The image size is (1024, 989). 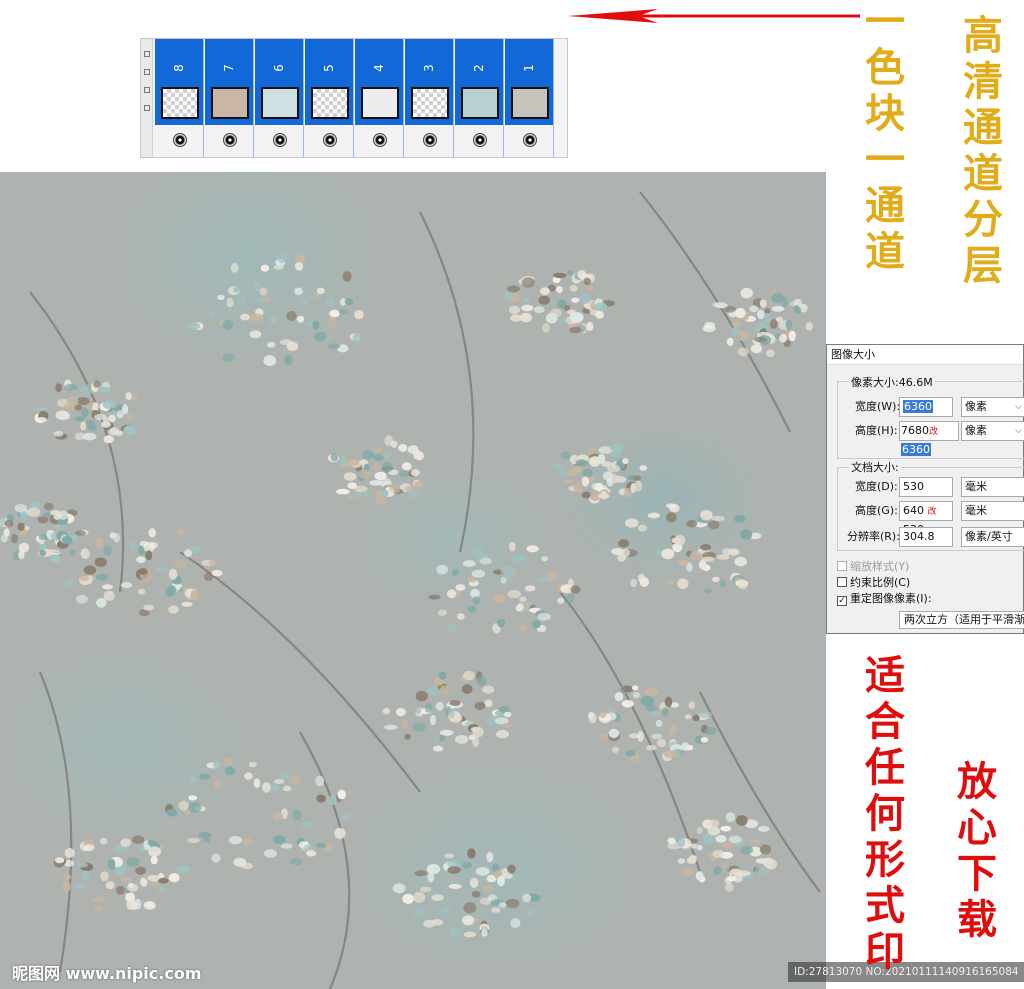 I want to click on doc-width-unit-select: 毫米, so click(x=992, y=487).